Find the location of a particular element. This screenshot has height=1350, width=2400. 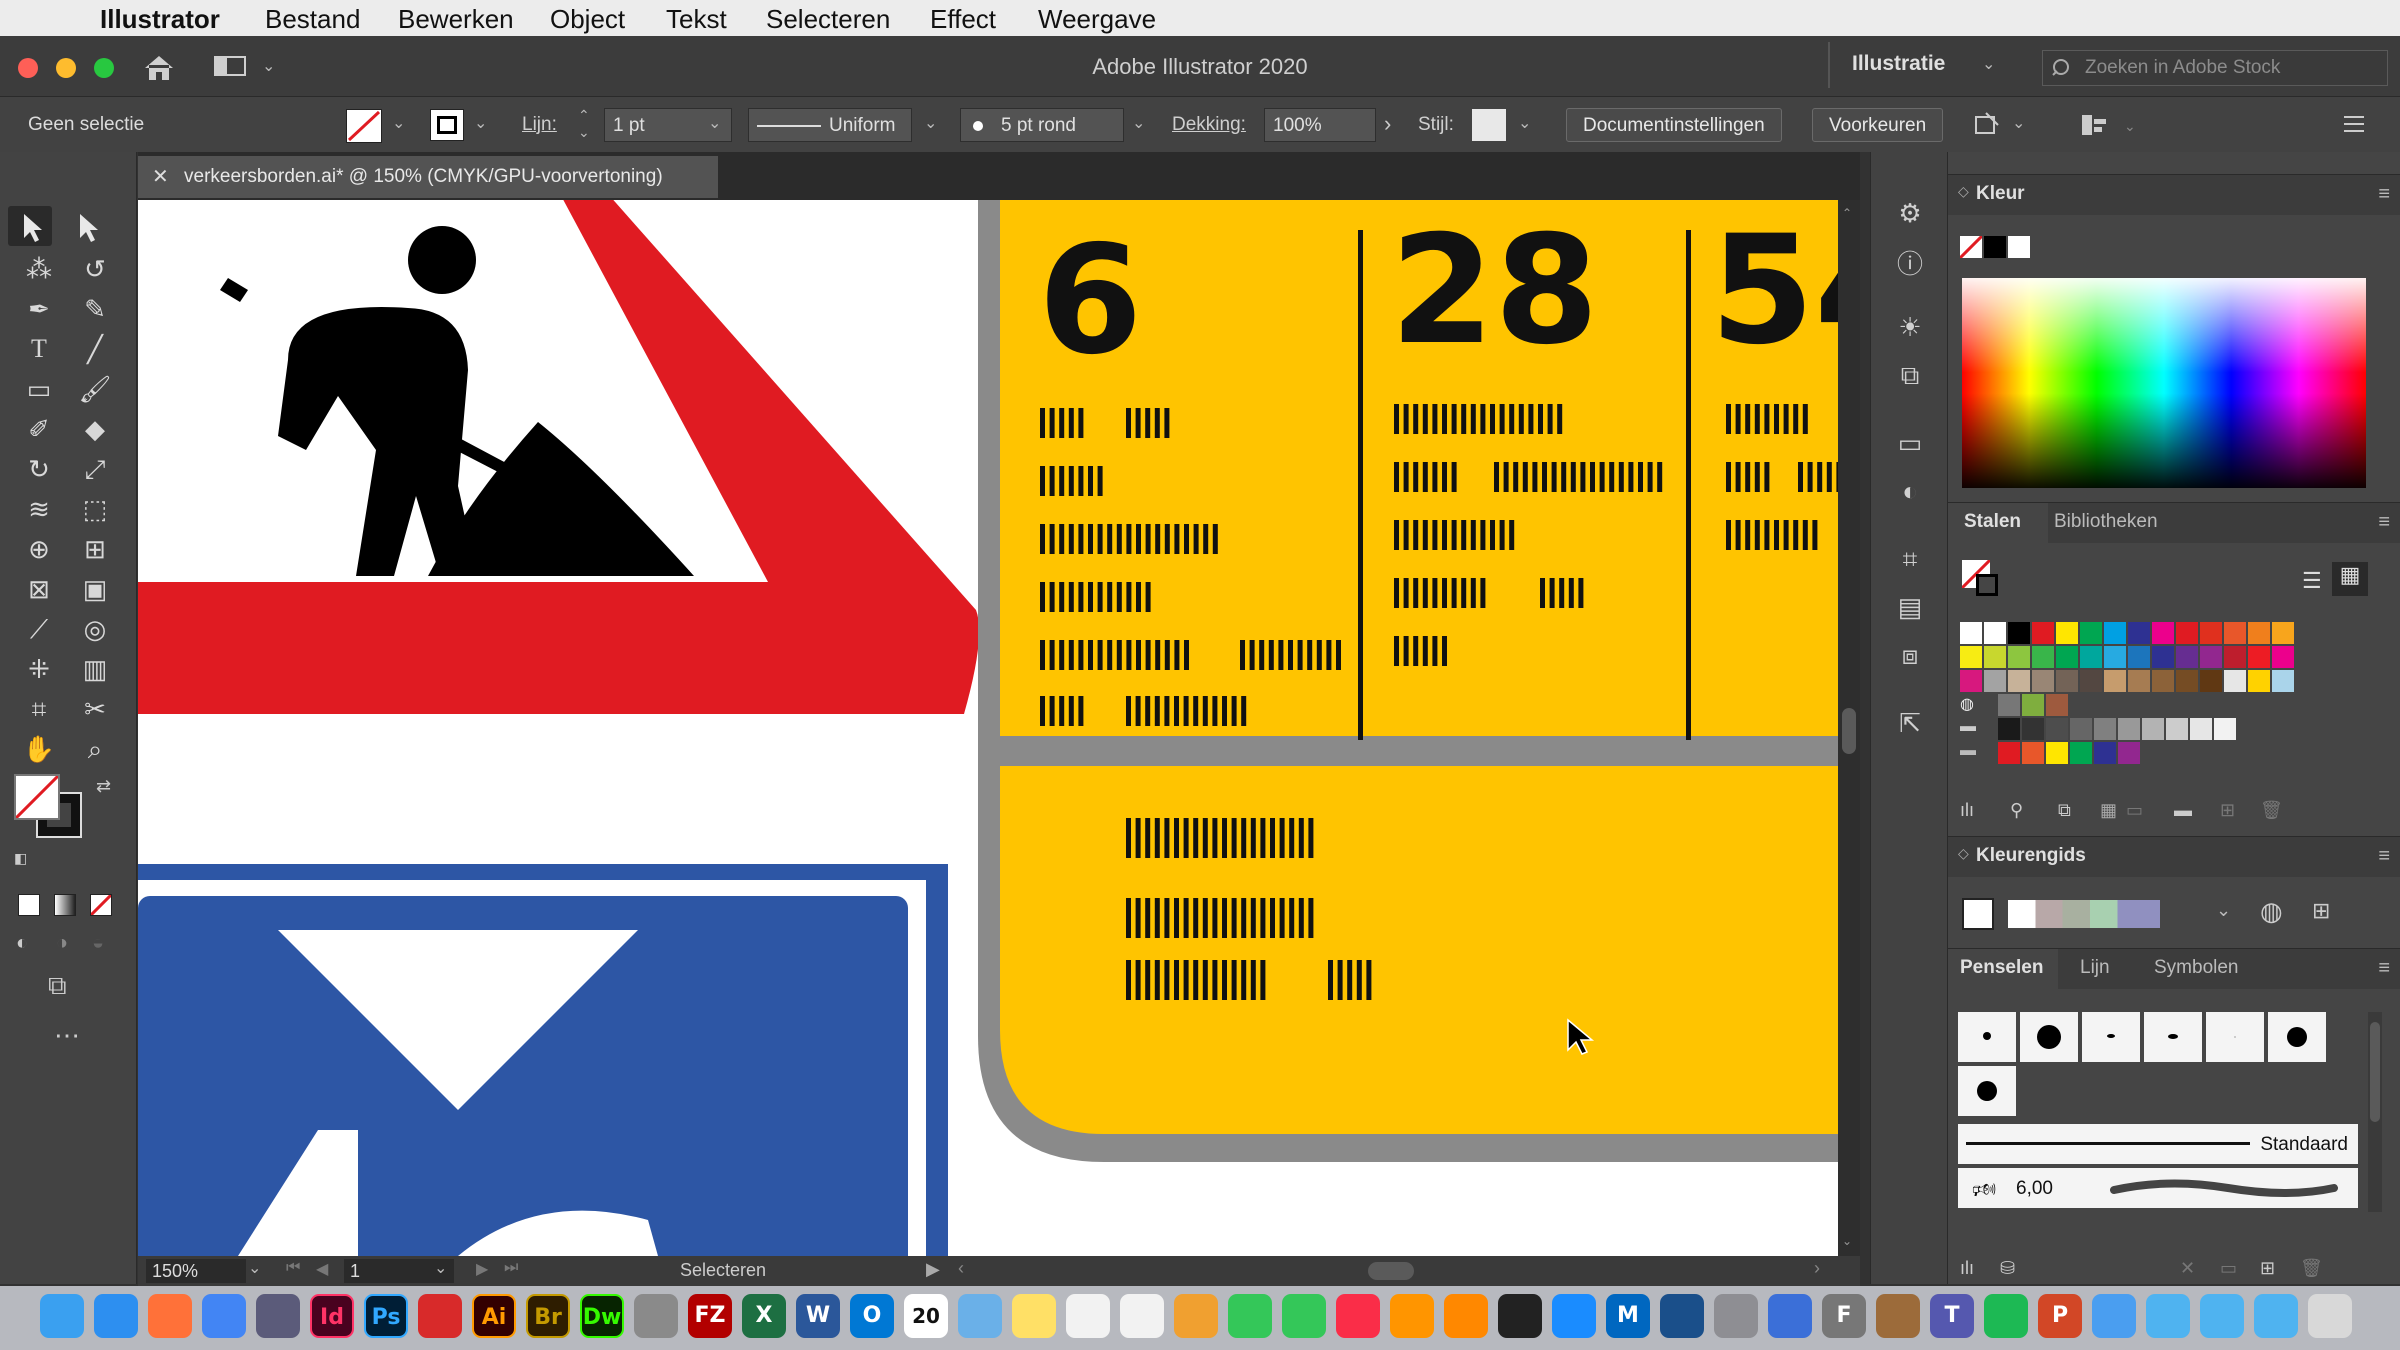

dock-trash-icon is located at coordinates (2330, 1316).